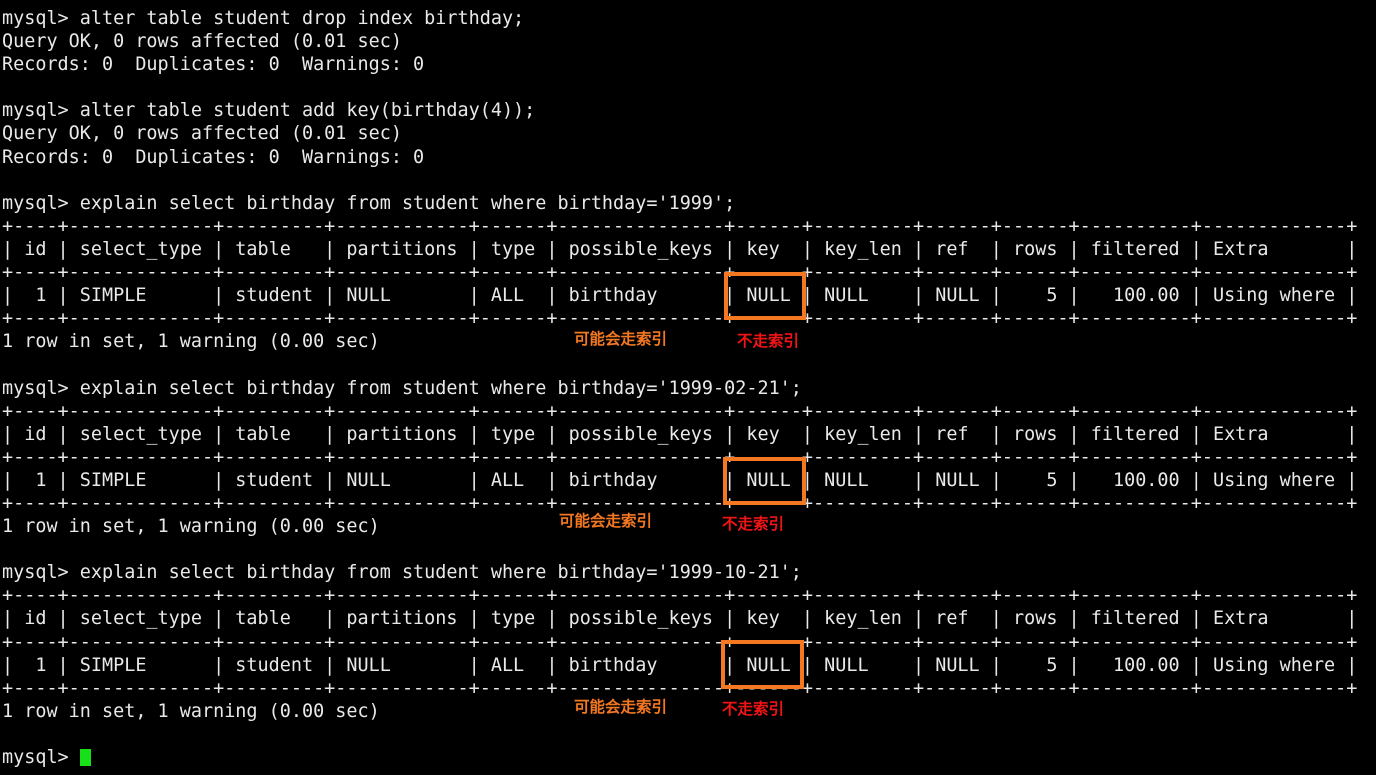  Describe the element at coordinates (689, 757) in the screenshot. I see `terminal-line: mysql>` at that location.